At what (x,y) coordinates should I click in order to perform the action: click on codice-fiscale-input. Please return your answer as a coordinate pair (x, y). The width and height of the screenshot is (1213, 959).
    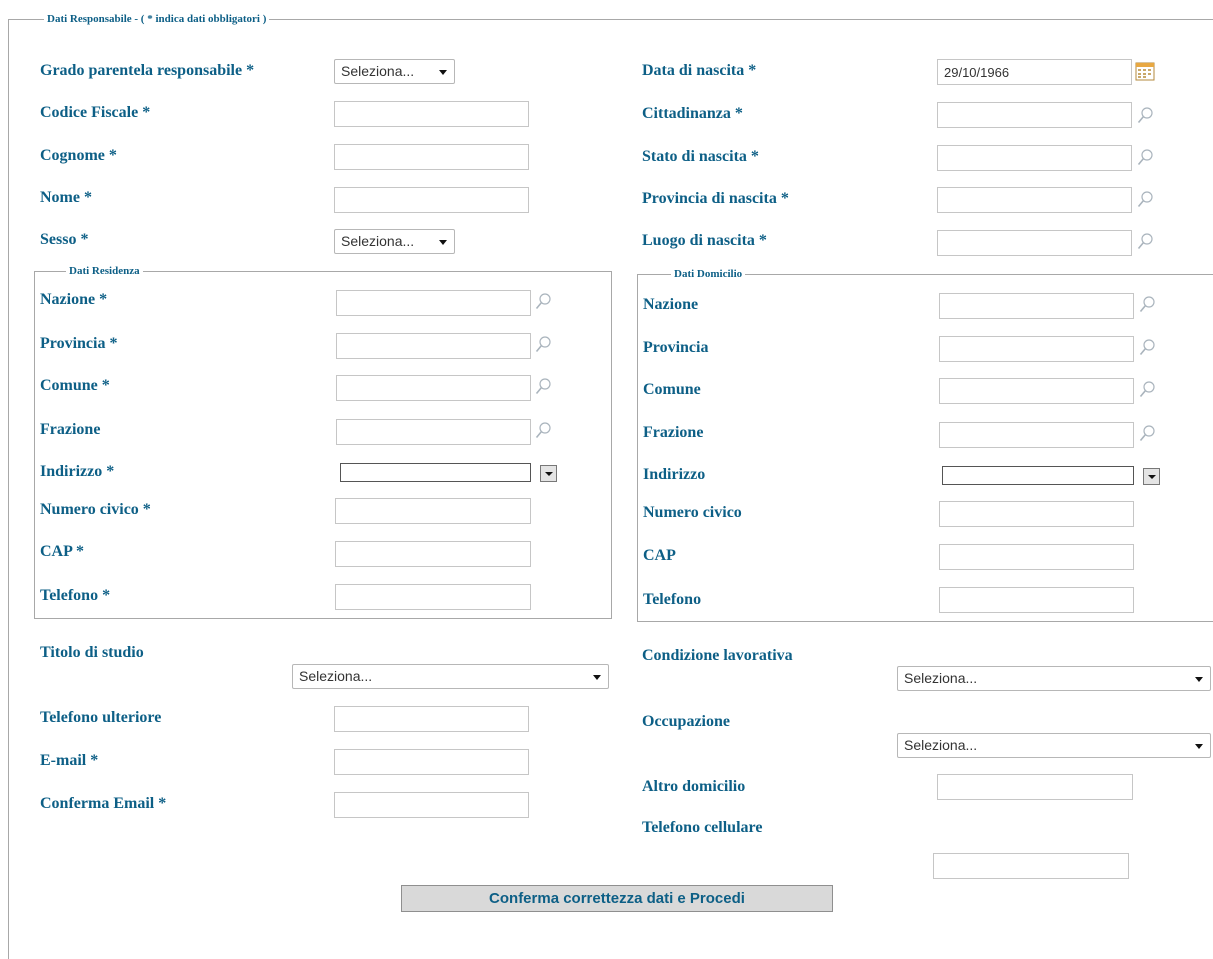
    Looking at the image, I should click on (431, 114).